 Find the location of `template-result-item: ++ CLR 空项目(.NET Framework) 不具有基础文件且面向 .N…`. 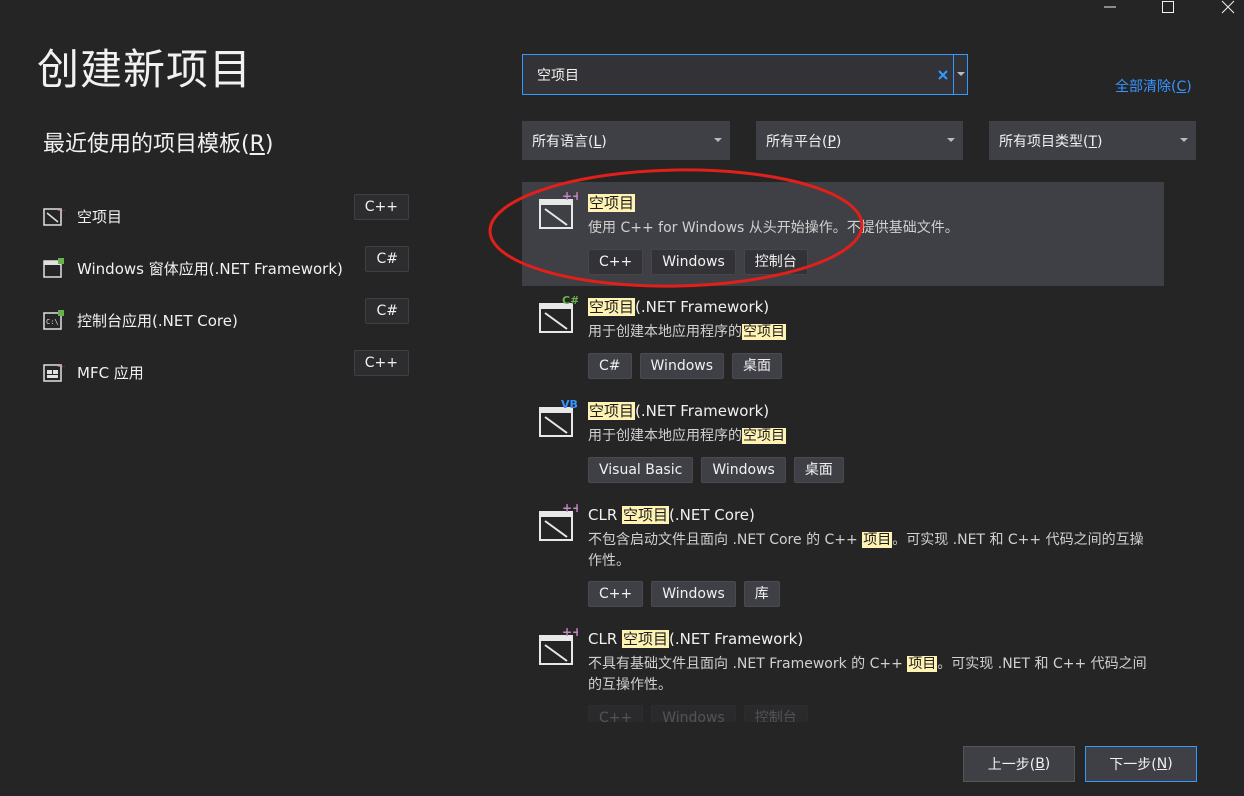

template-result-item: ++ CLR 空项目(.NET Framework) 不具有基础文件且面向 .N… is located at coordinates (843, 670).